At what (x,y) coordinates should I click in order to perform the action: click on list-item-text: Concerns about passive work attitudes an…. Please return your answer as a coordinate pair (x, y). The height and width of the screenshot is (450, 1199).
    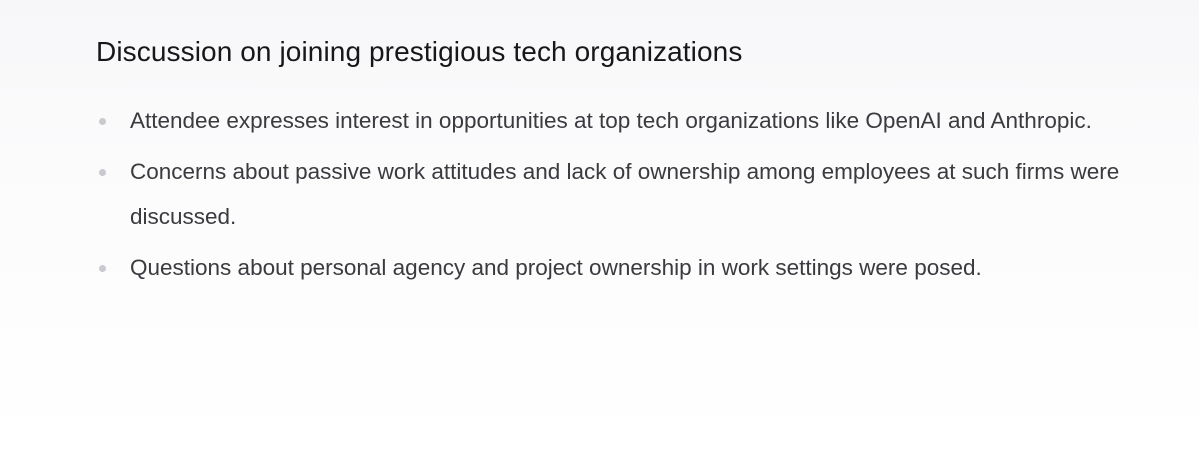
    Looking at the image, I should click on (625, 194).